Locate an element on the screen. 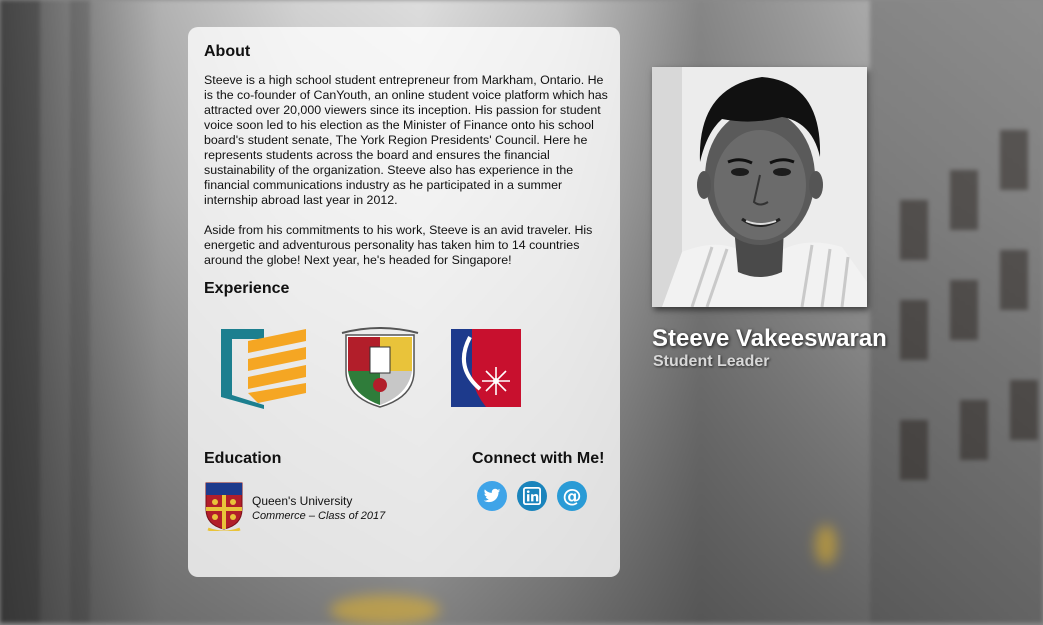 The height and width of the screenshot is (625, 1043). twitter-icon is located at coordinates (492, 495).